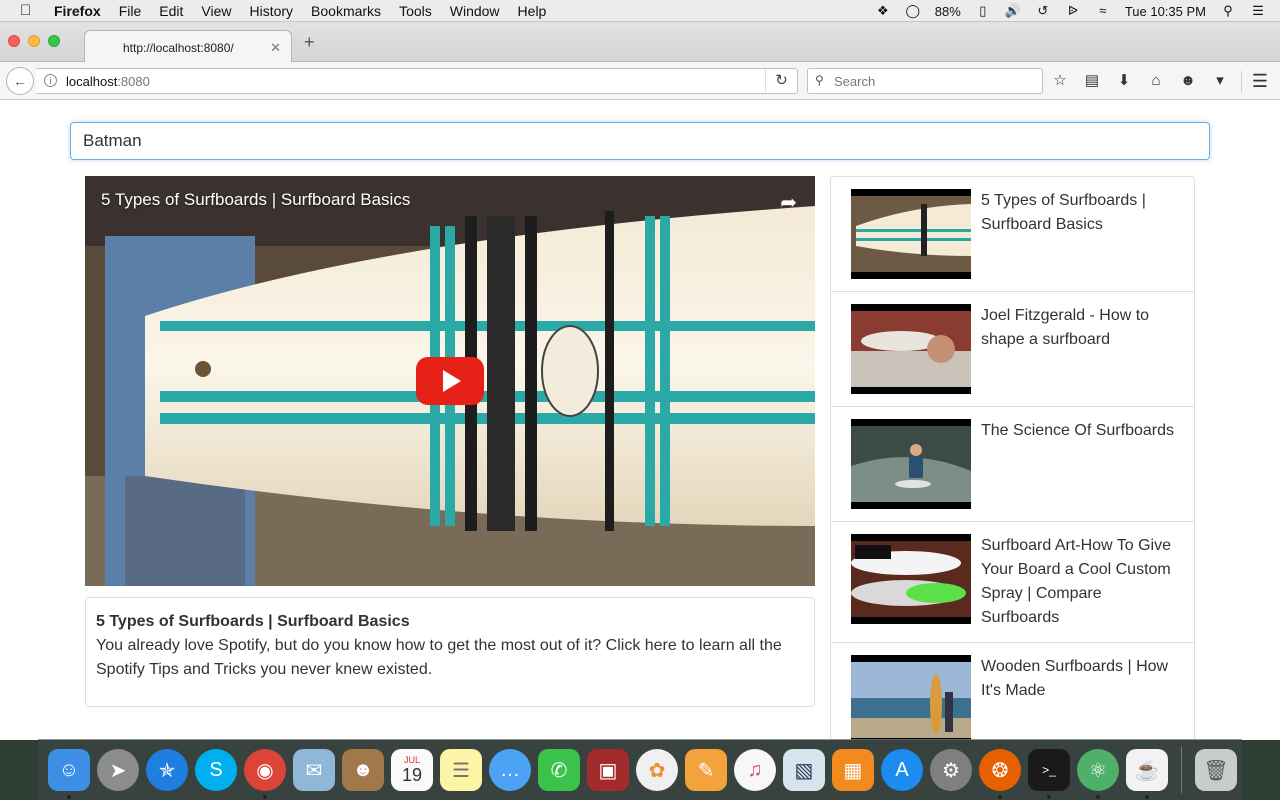  I want to click on safari-icon: ✯, so click(167, 770).